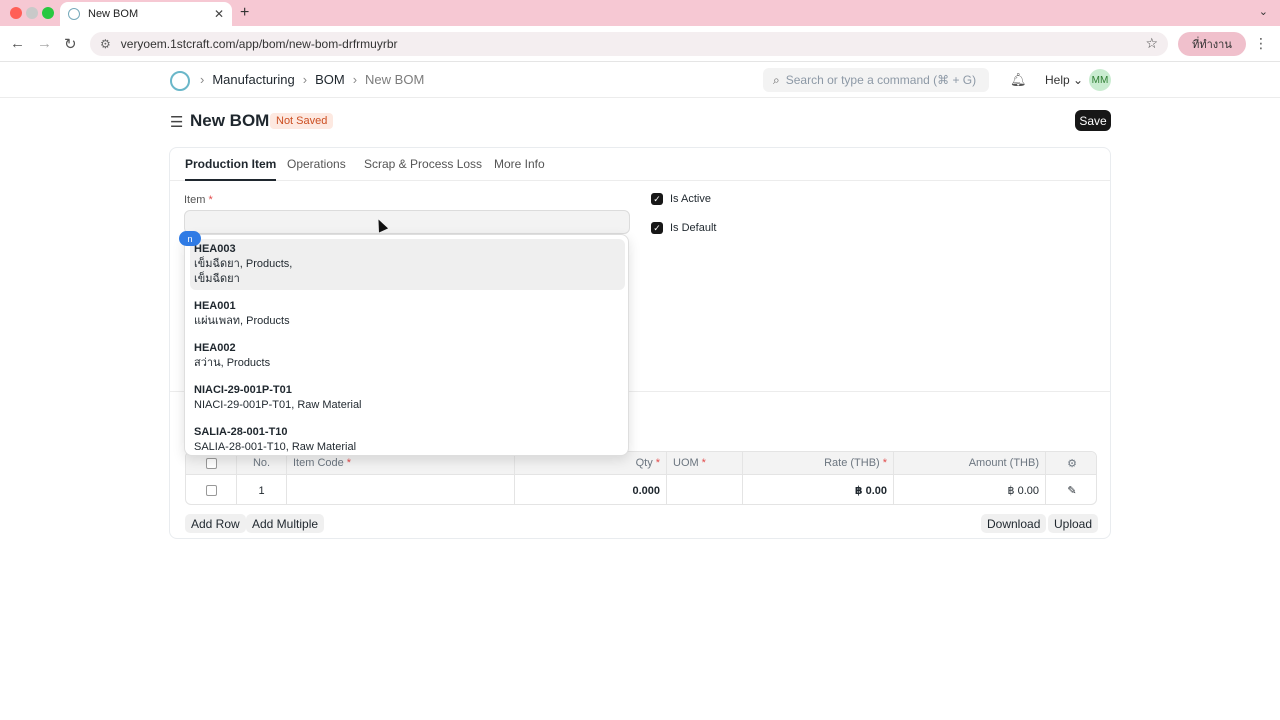 This screenshot has height=720, width=1280. What do you see at coordinates (253, 79) in the screenshot?
I see `breadcrumb-manufacturing: Manufacturing` at bounding box center [253, 79].